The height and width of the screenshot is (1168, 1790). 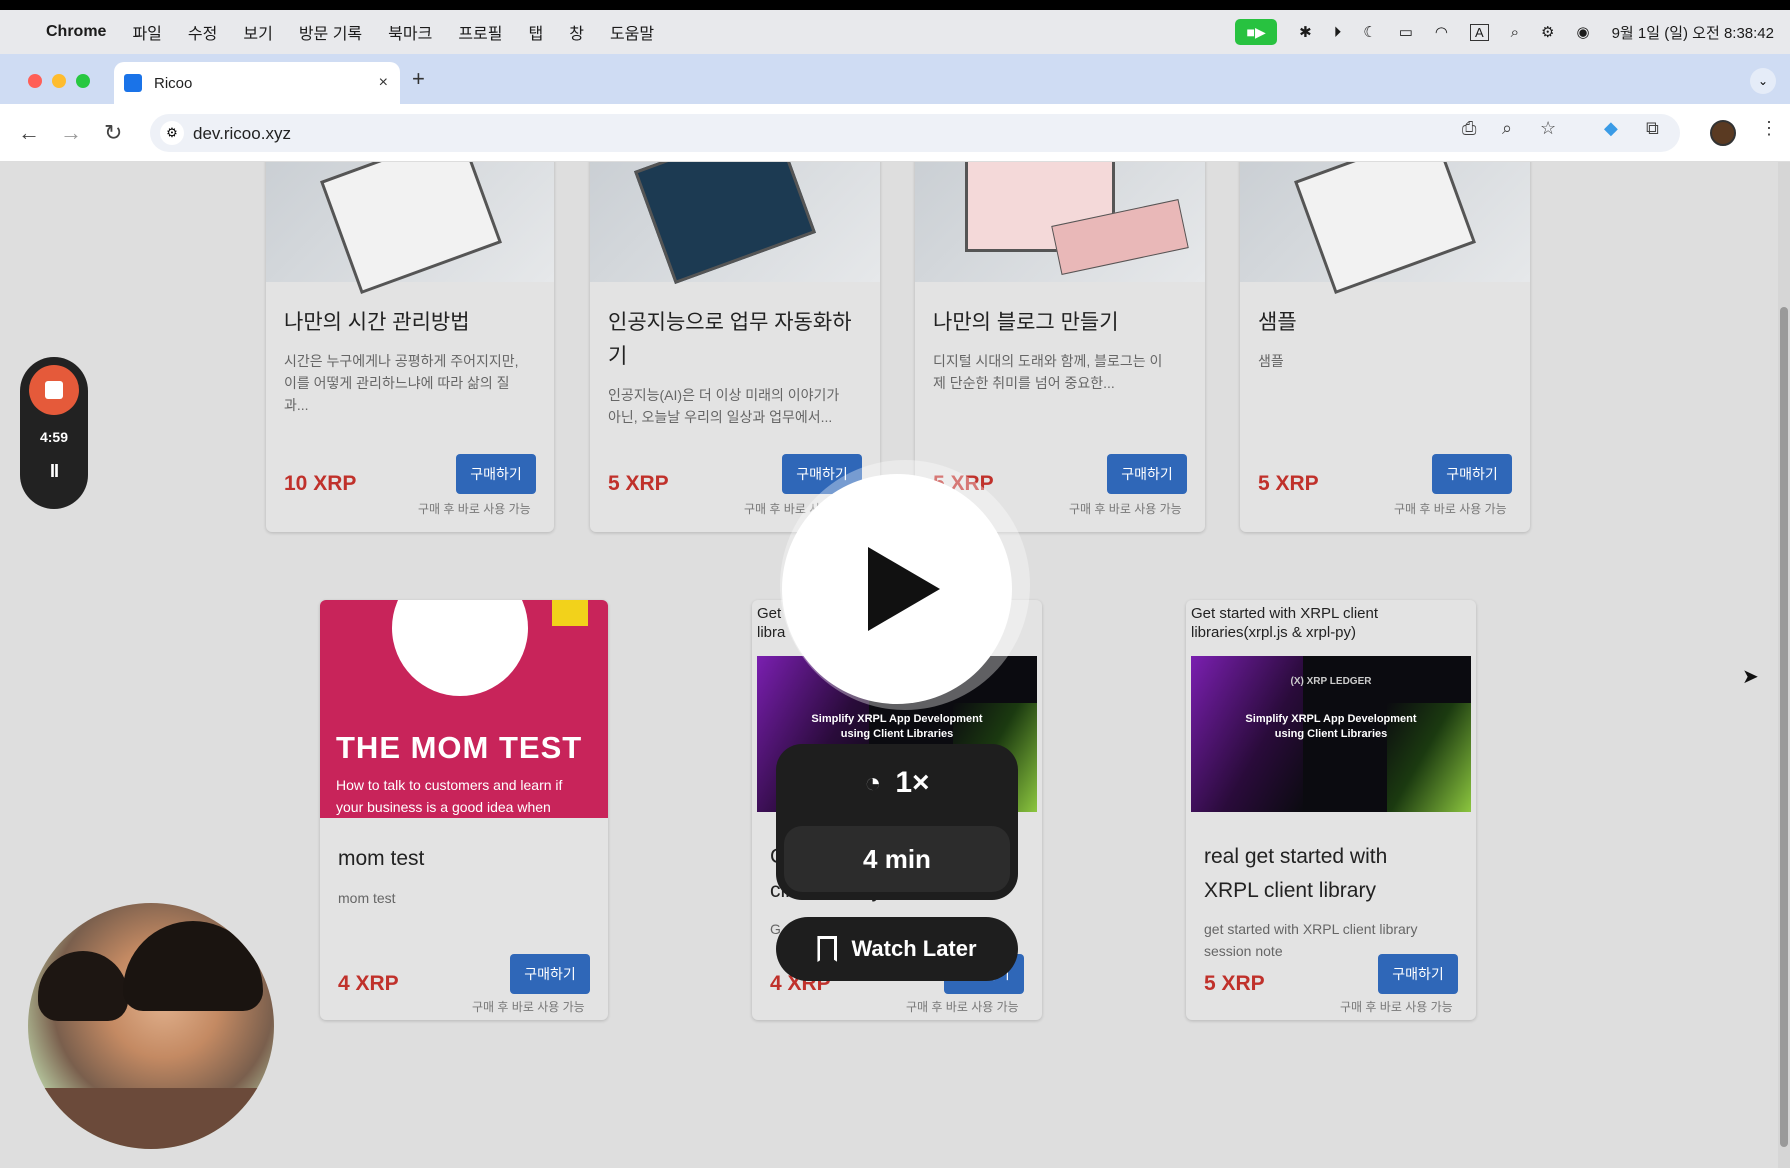 What do you see at coordinates (146, 32) in the screenshot?
I see `menu-file: 파일` at bounding box center [146, 32].